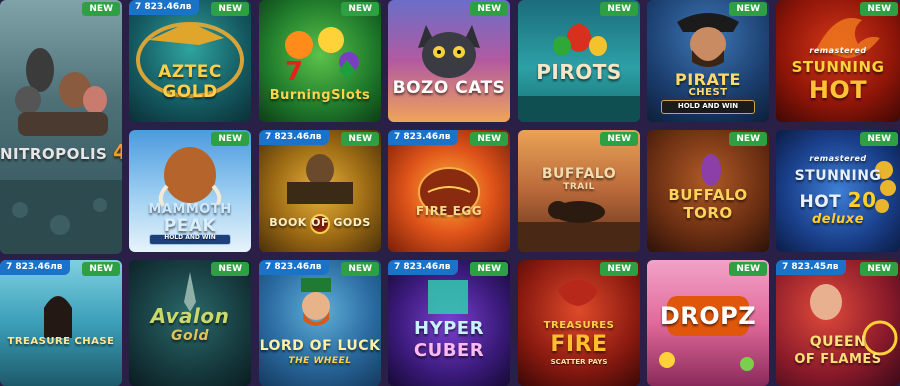 This screenshot has height=386, width=900. Describe the element at coordinates (708, 92) in the screenshot. I see `game-title-line2: CHEST` at that location.